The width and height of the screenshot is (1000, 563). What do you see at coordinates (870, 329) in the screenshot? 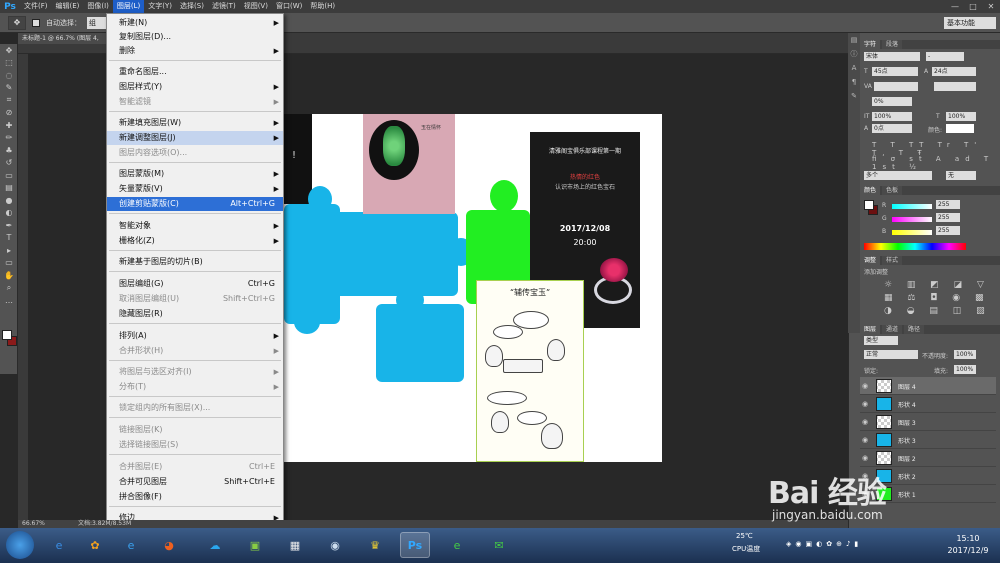
I see `tab-layers: 图层` at bounding box center [870, 329].